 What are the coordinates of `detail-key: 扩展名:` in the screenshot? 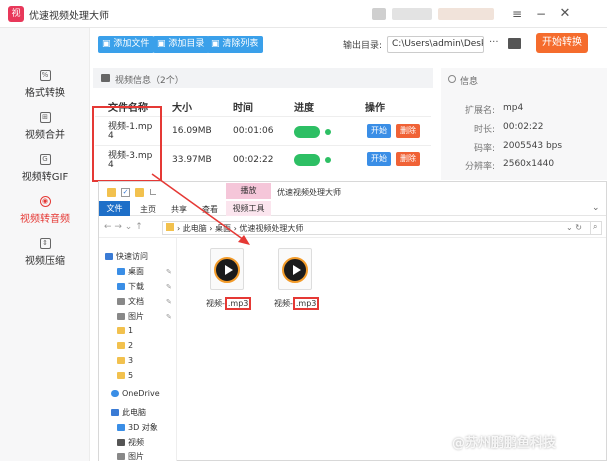 It's located at (479, 111).